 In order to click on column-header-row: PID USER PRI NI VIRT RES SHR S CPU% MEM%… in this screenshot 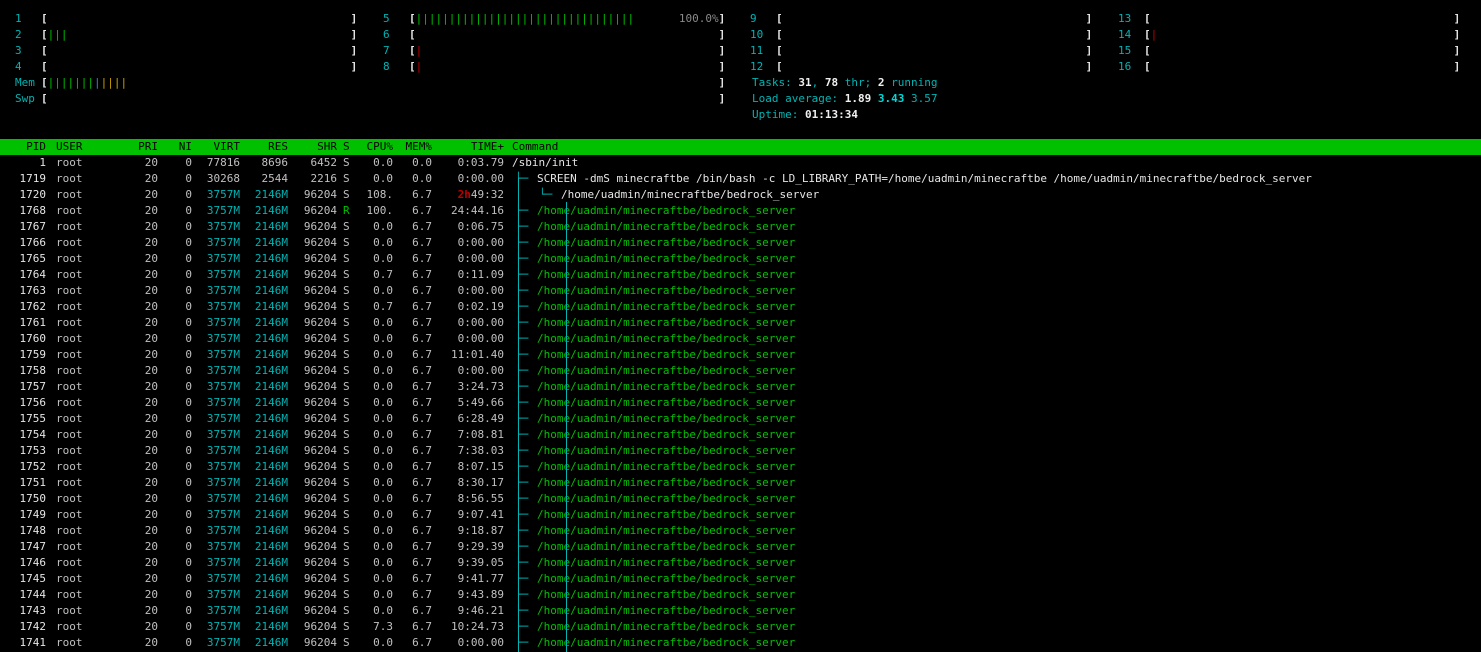, I will do `click(740, 147)`.